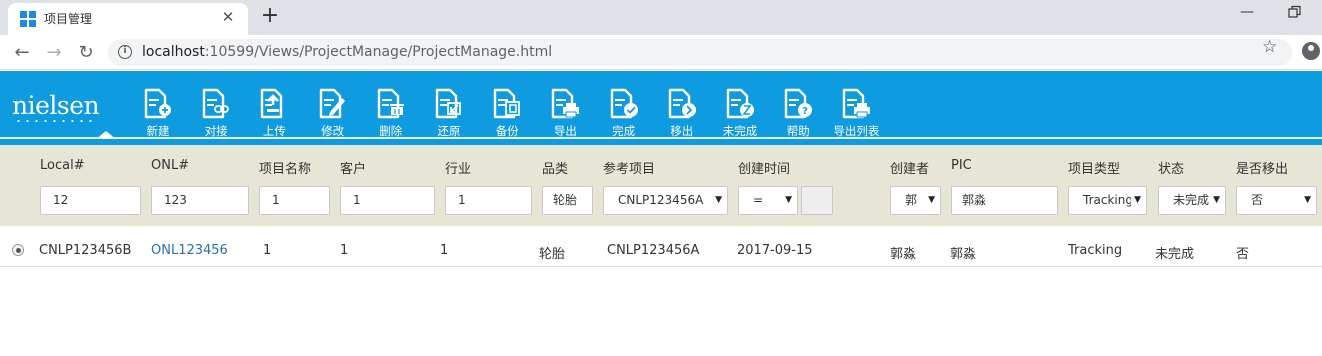 The width and height of the screenshot is (1322, 356). Describe the element at coordinates (189, 250) in the screenshot. I see `cell-onl-link: ONL123456` at that location.